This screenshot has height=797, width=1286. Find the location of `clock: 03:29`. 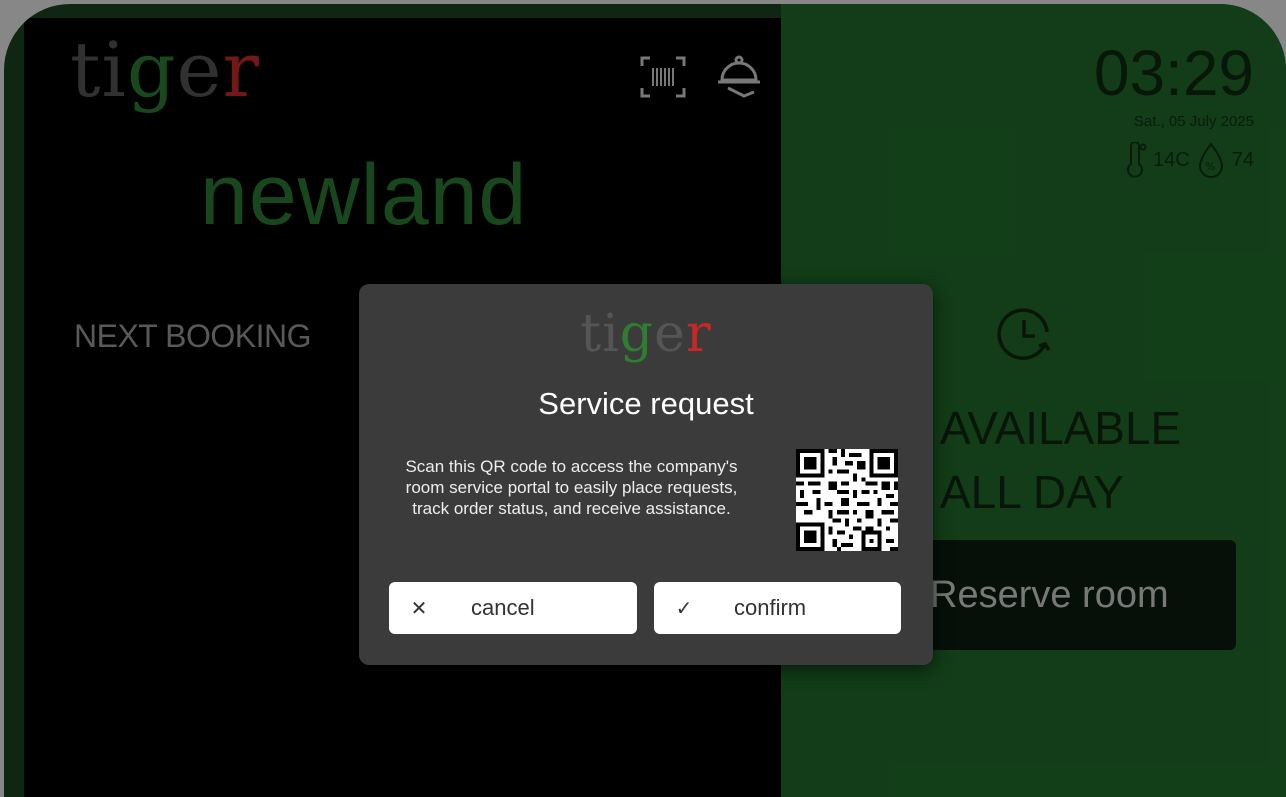

clock: 03:29 is located at coordinates (1173, 73).